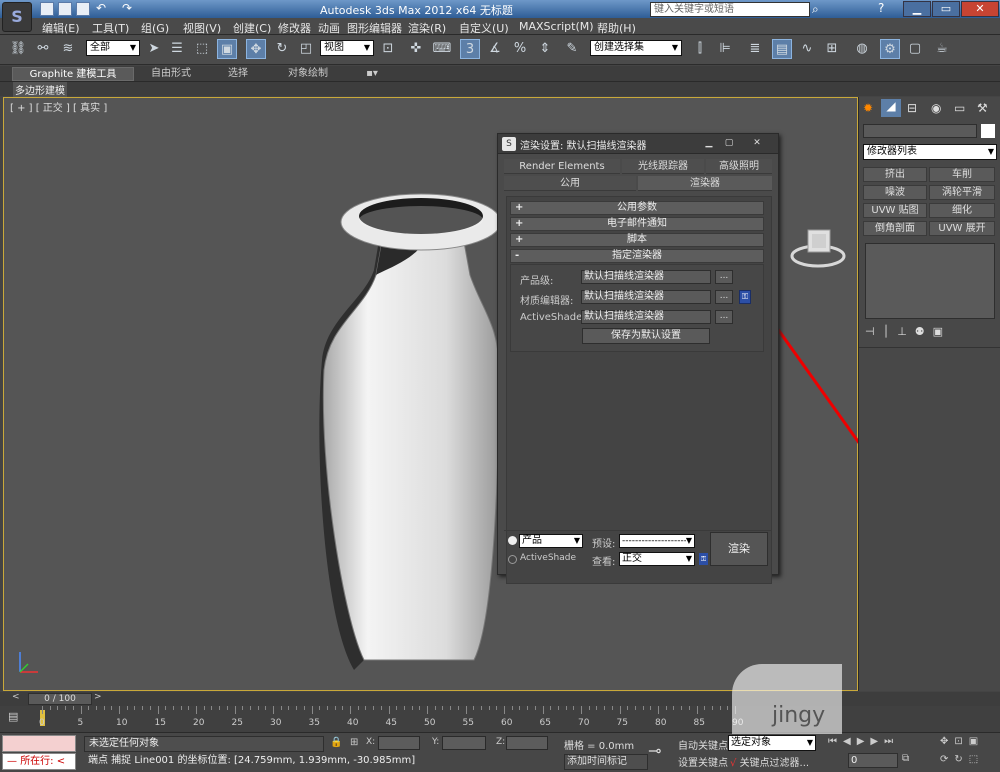  Describe the element at coordinates (932, 333) in the screenshot. I see `stack-controls: ⊣│⊥⚉▣` at that location.